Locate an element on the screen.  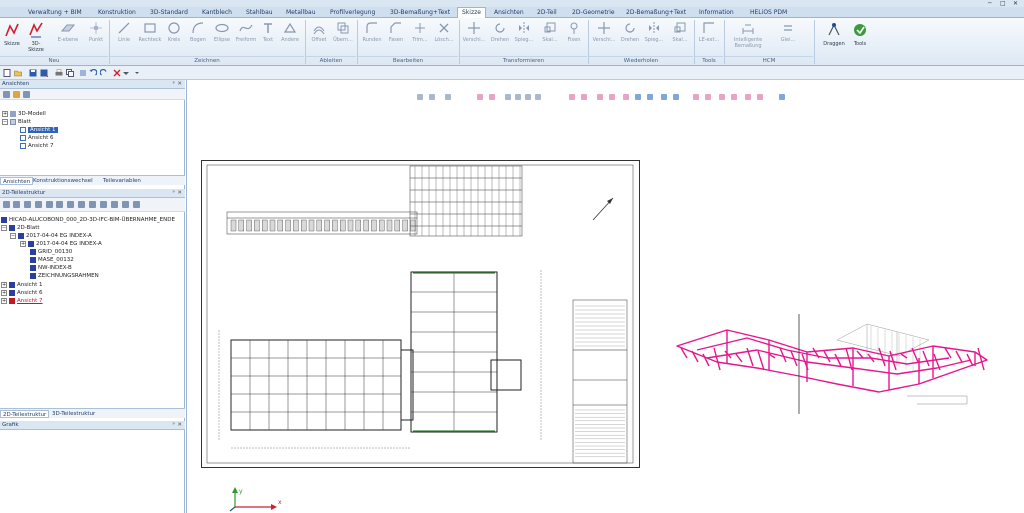
tree-item-ansicht-1b: + Ansicht 1 is located at coordinates (22, 285).